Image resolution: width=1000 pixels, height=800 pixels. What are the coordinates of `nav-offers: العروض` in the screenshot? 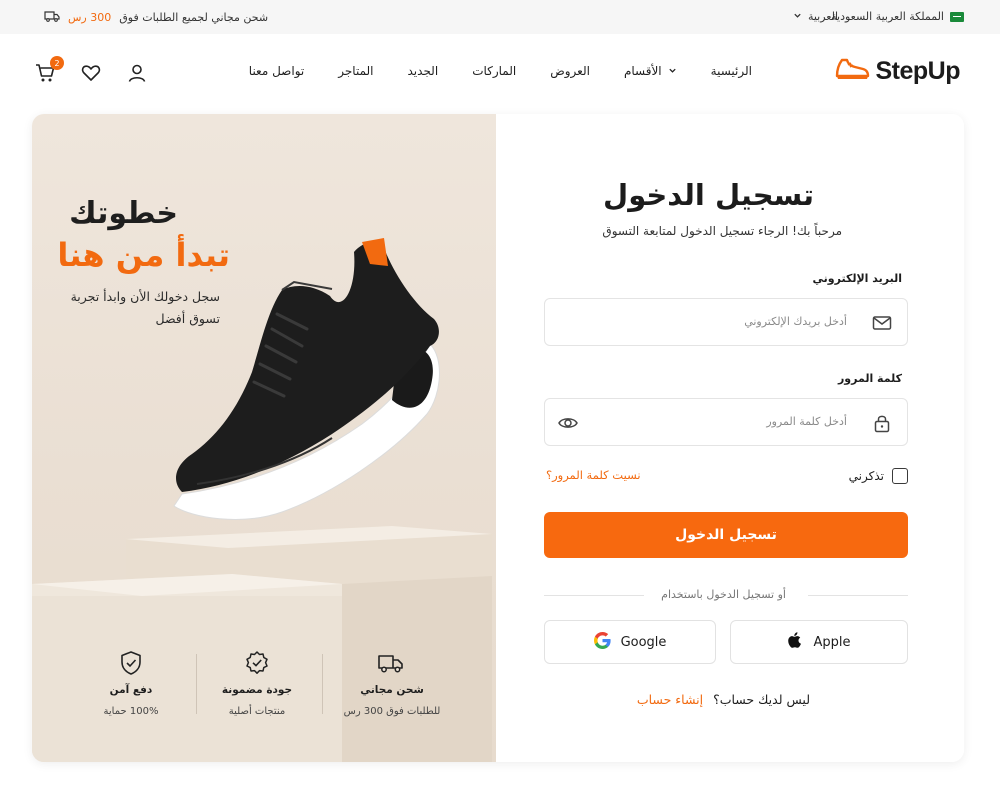 It's located at (570, 71).